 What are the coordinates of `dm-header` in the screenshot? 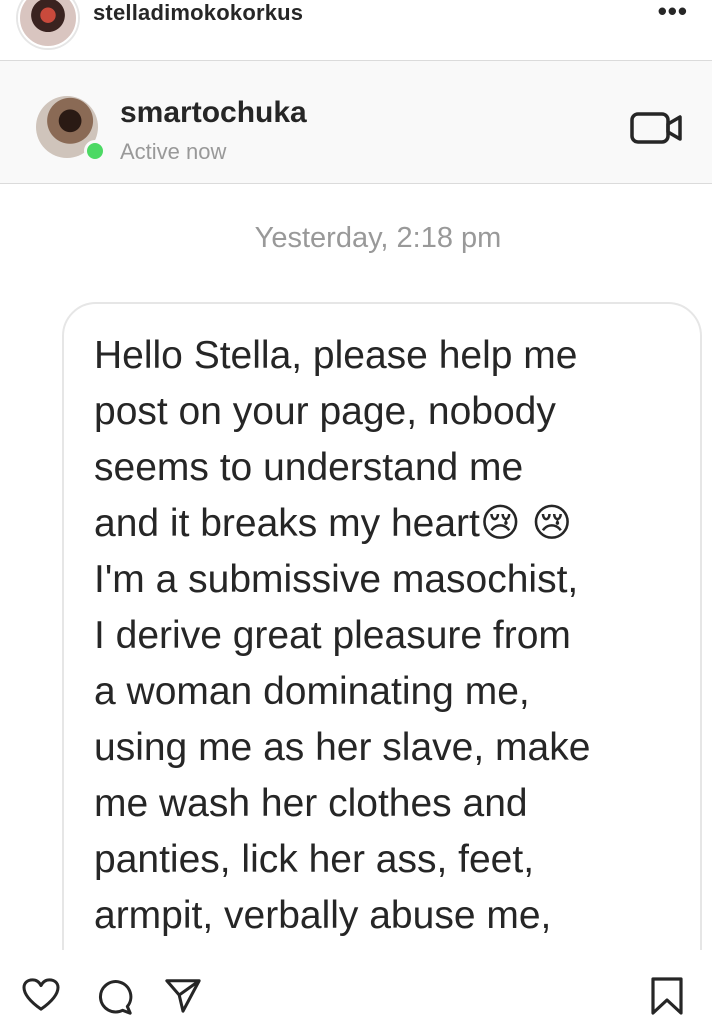 It's located at (356, 122).